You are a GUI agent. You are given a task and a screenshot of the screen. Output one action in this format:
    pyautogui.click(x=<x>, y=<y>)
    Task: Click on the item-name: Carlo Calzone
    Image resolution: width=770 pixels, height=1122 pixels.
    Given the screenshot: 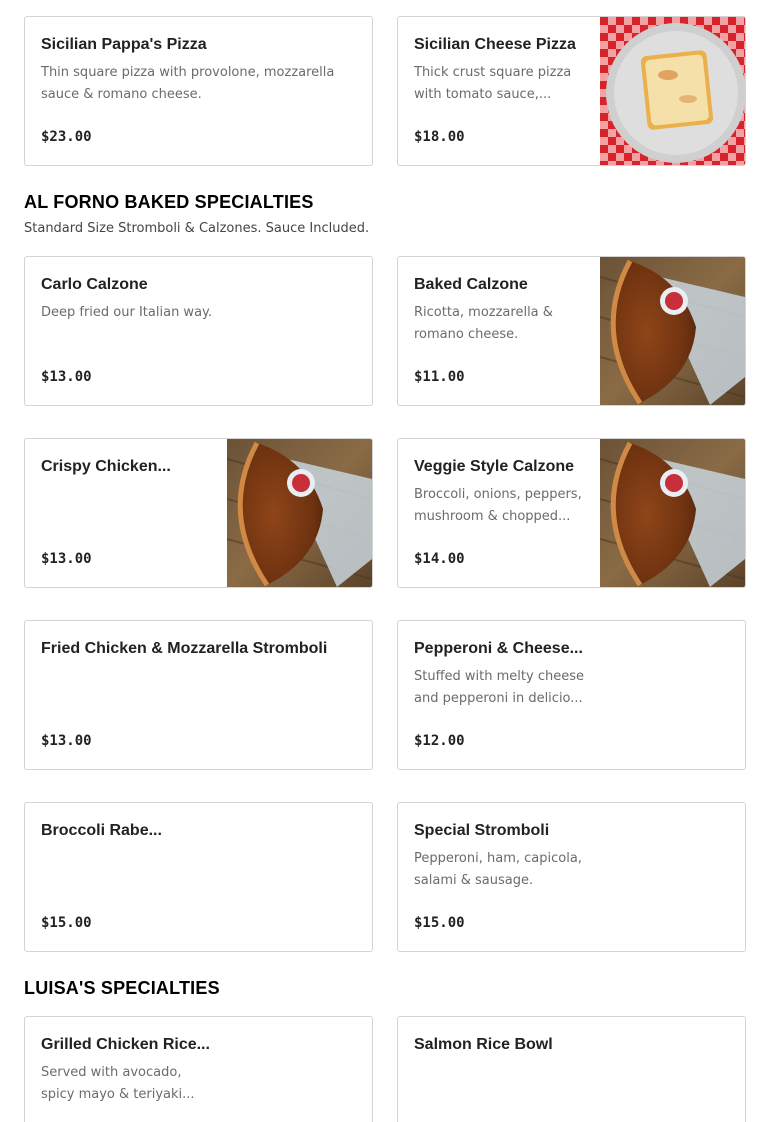 What is the action you would take?
    pyautogui.click(x=94, y=284)
    